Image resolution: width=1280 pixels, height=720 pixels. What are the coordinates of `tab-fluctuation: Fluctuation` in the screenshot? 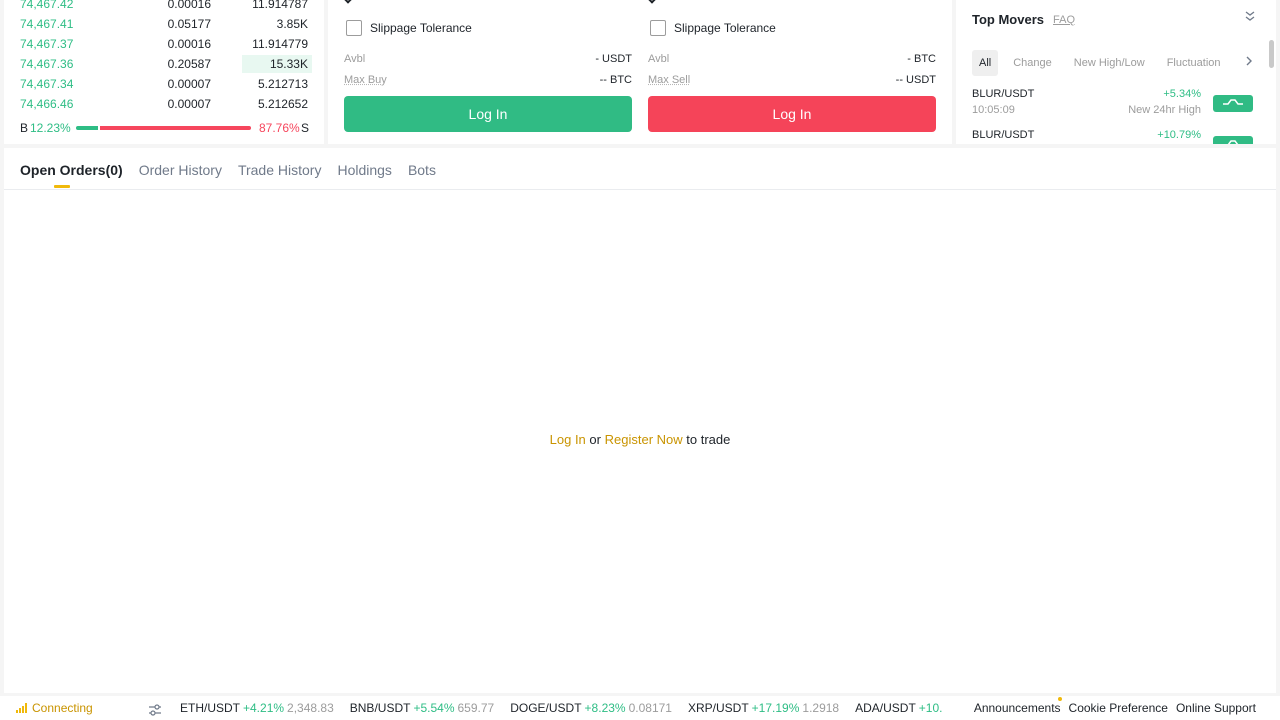 It's located at (1194, 63).